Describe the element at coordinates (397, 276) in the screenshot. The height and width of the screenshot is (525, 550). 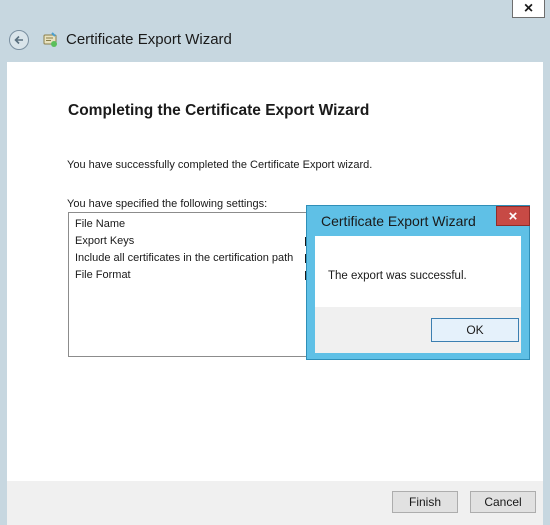
I see `dialog-message: The export was successful.` at that location.